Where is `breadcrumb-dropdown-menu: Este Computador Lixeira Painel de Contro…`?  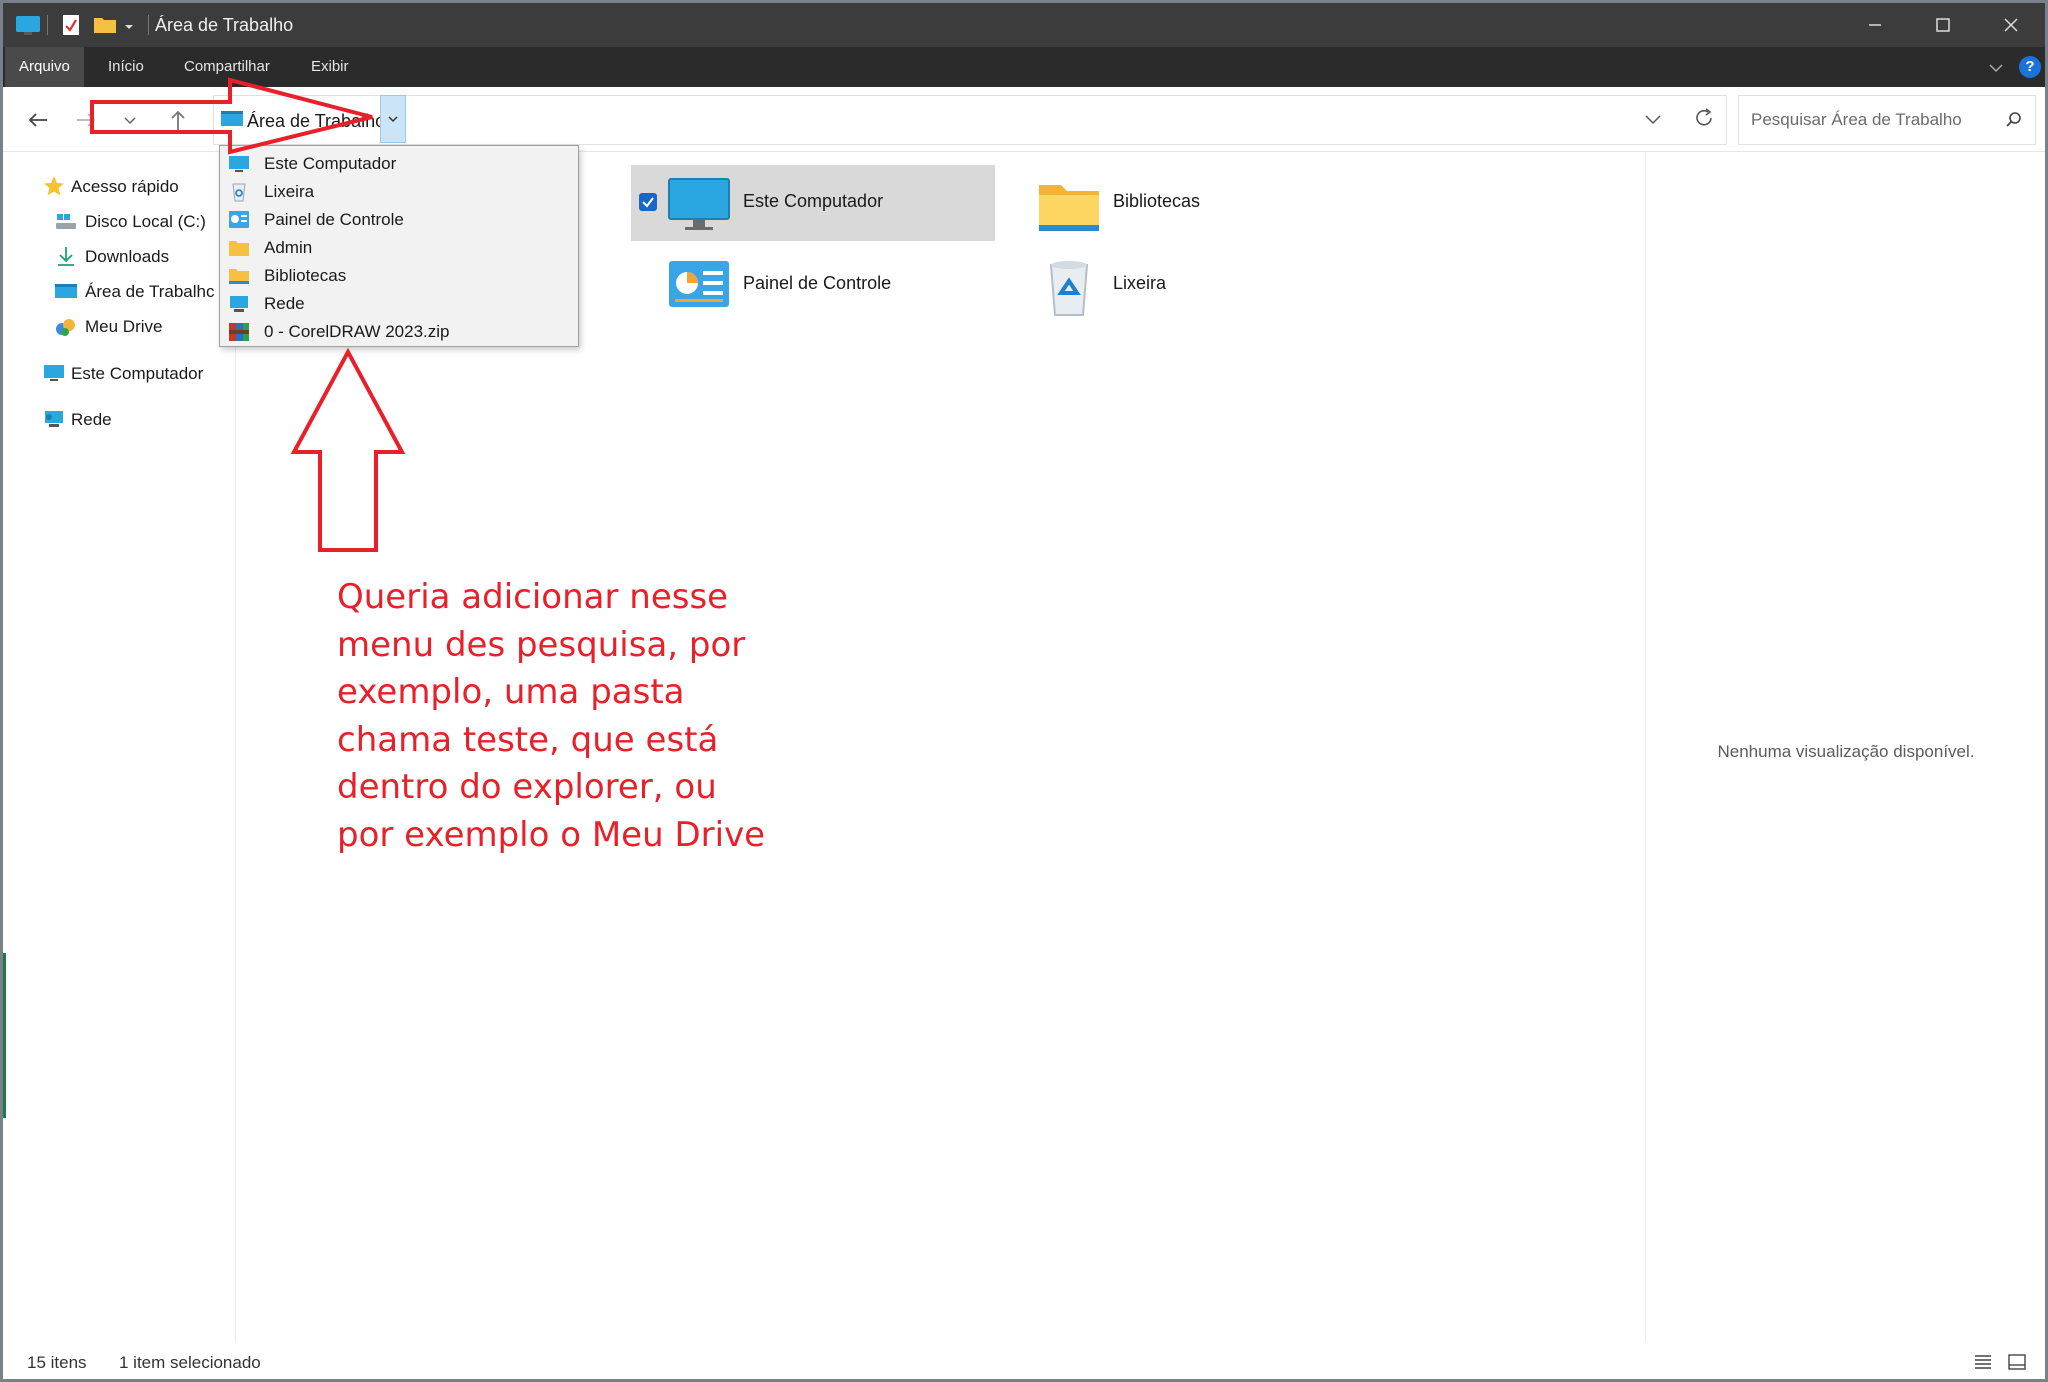 breadcrumb-dropdown-menu: Este Computador Lixeira Painel de Contro… is located at coordinates (399, 246).